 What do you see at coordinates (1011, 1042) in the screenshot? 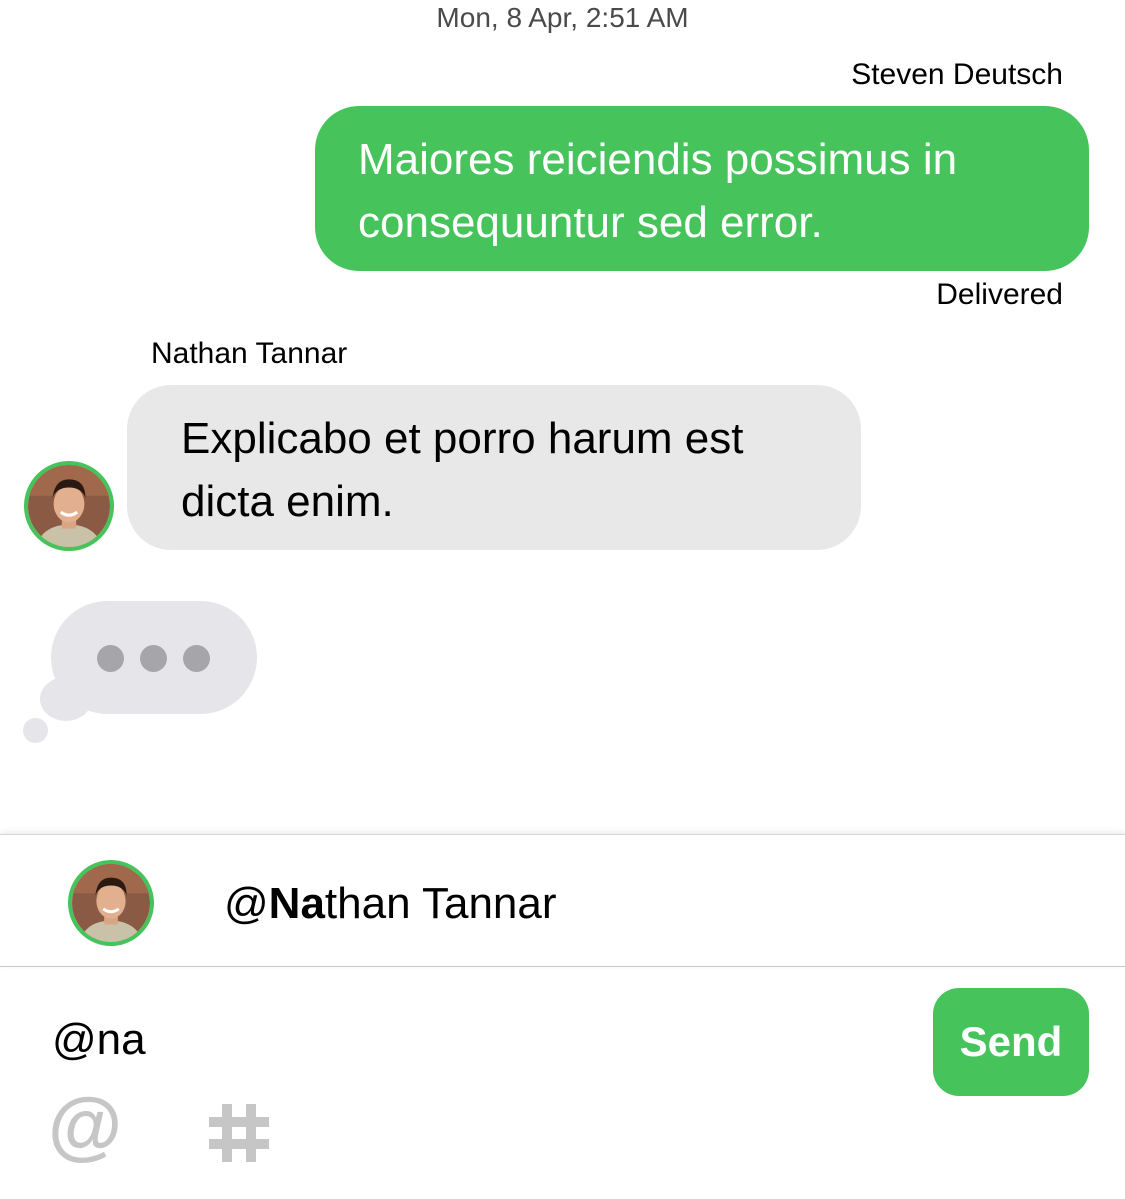
I see `send-button: Send` at bounding box center [1011, 1042].